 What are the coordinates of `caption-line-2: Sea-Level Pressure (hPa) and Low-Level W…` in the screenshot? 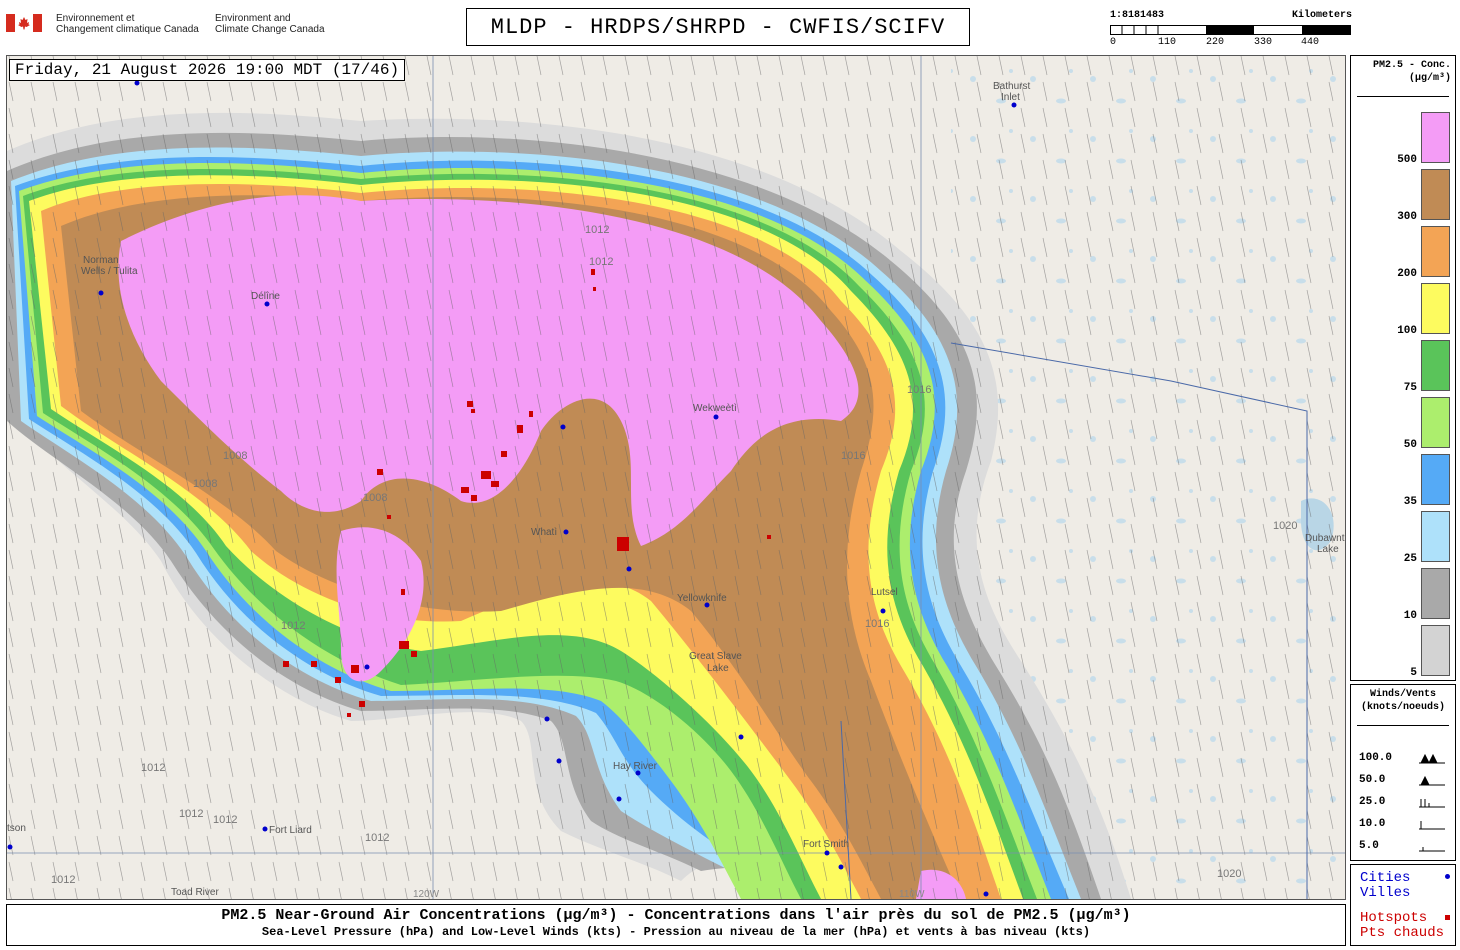 It's located at (676, 932).